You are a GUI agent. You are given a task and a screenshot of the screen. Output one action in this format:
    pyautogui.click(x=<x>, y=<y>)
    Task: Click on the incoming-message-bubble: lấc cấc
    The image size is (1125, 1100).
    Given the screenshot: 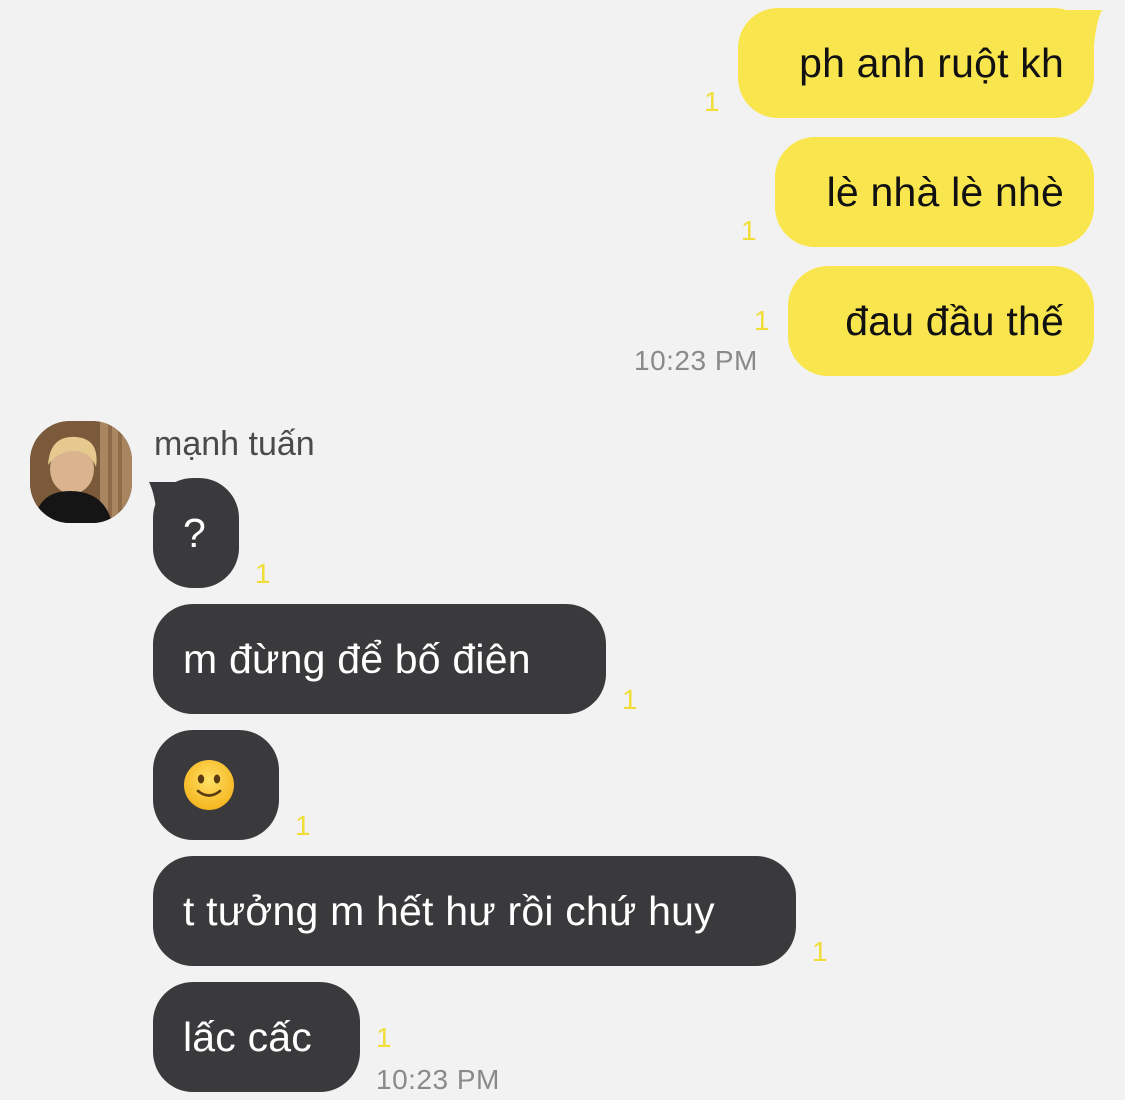 What is the action you would take?
    pyautogui.click(x=256, y=1037)
    